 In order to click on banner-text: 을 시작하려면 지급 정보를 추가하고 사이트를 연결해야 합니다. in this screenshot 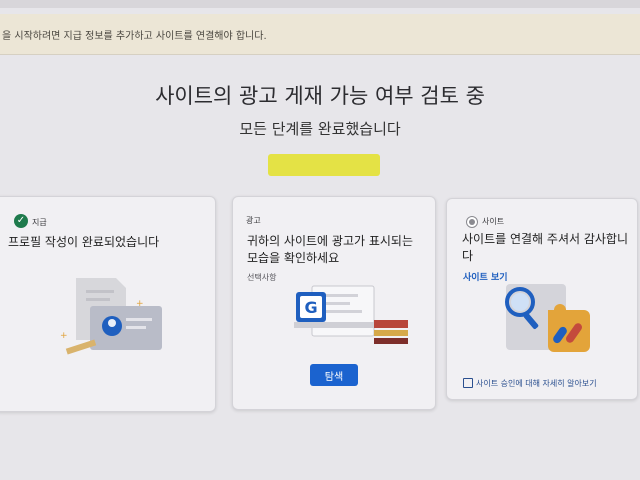, I will do `click(134, 36)`.